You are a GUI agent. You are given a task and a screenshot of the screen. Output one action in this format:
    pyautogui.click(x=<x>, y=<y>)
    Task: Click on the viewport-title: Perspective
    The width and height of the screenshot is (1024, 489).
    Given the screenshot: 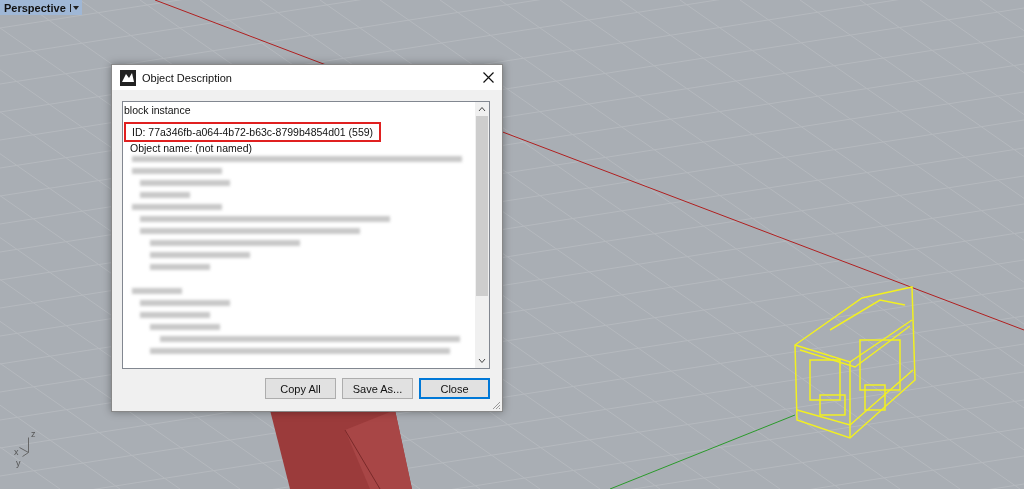 What is the action you would take?
    pyautogui.click(x=35, y=7)
    